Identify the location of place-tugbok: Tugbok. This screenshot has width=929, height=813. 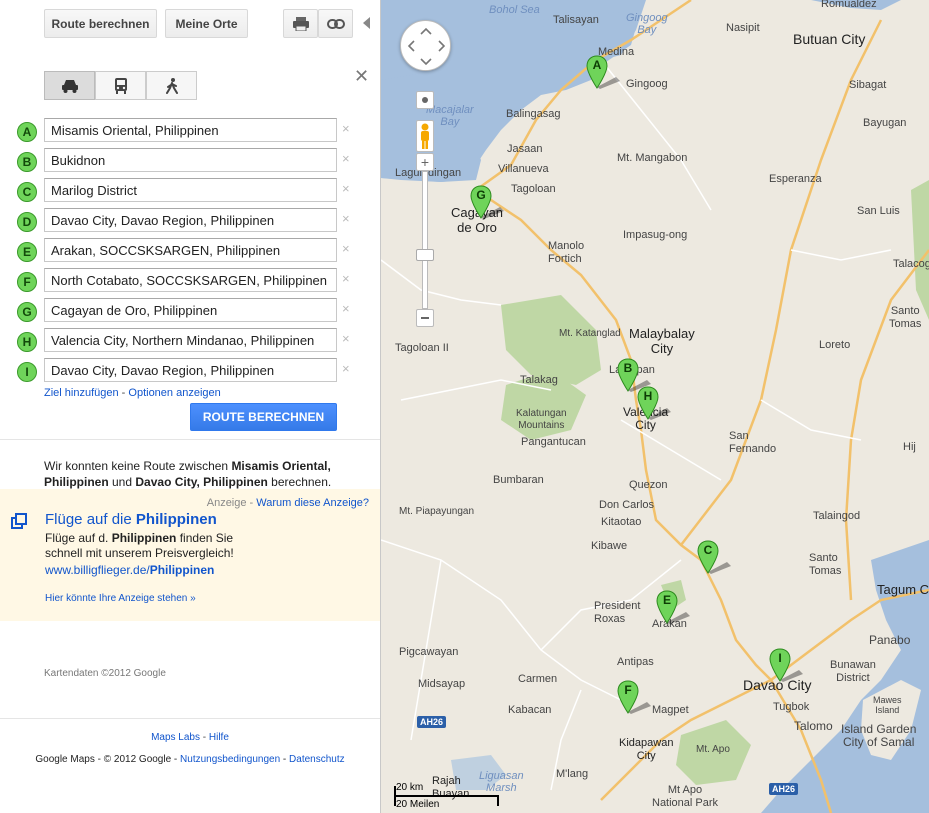
(791, 707).